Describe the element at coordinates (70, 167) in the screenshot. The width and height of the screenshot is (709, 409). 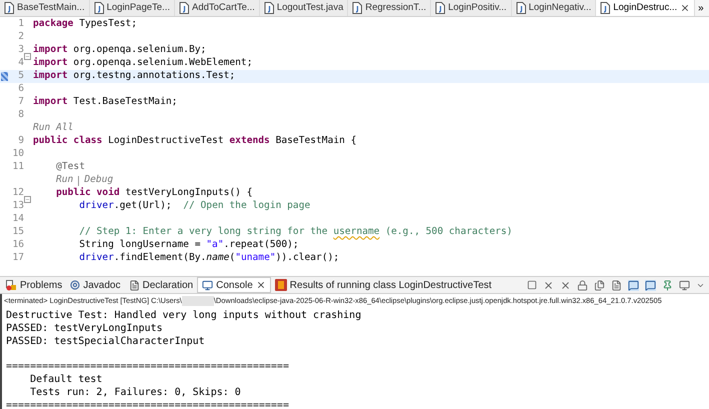
I see `code-line: @Test` at that location.